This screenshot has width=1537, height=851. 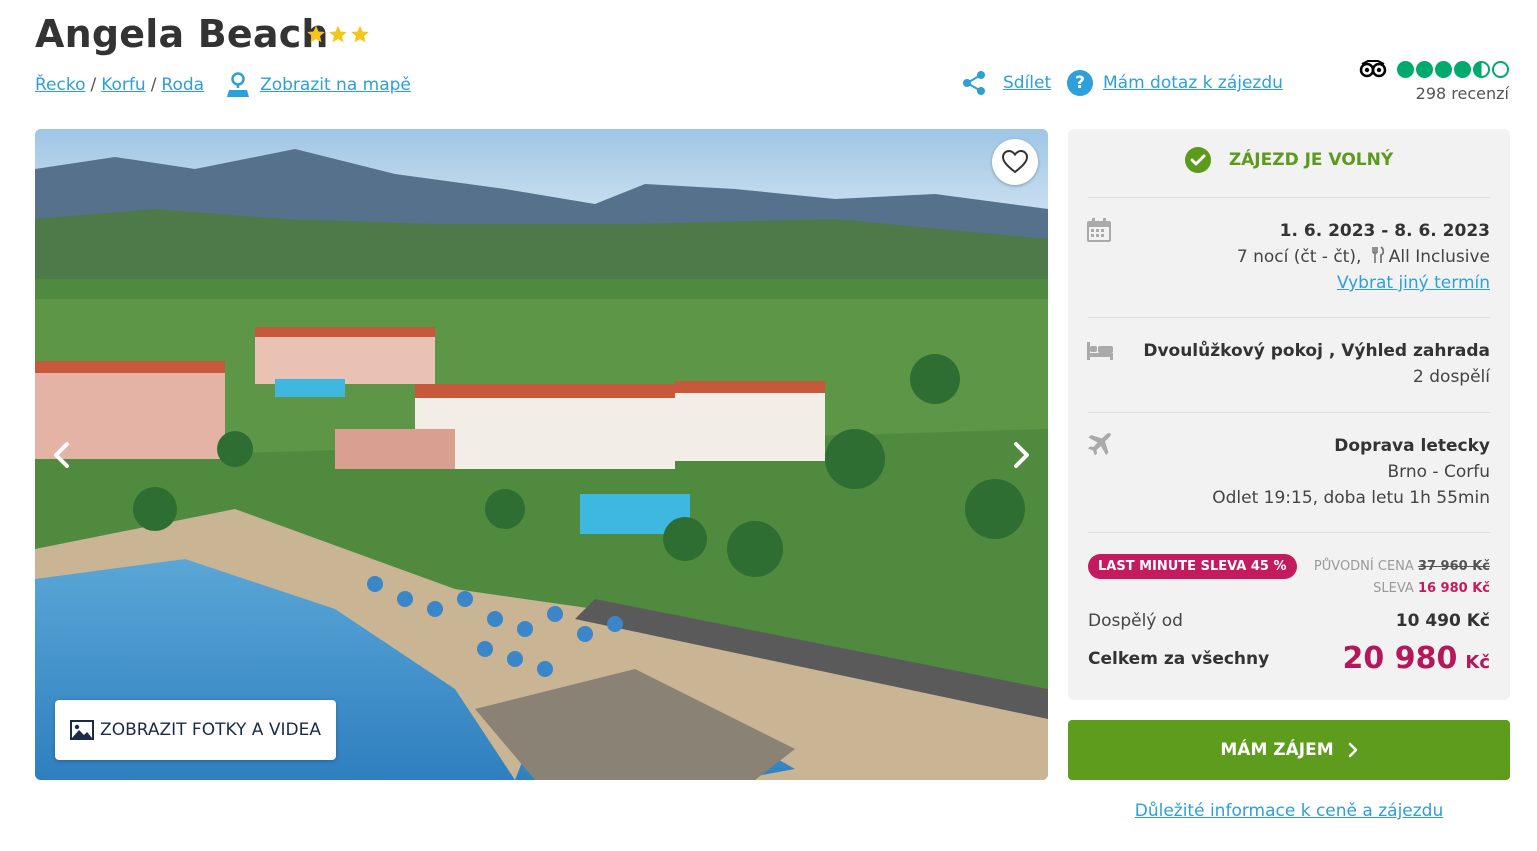 I want to click on map-link: Zobrazit na mapě, so click(x=335, y=85).